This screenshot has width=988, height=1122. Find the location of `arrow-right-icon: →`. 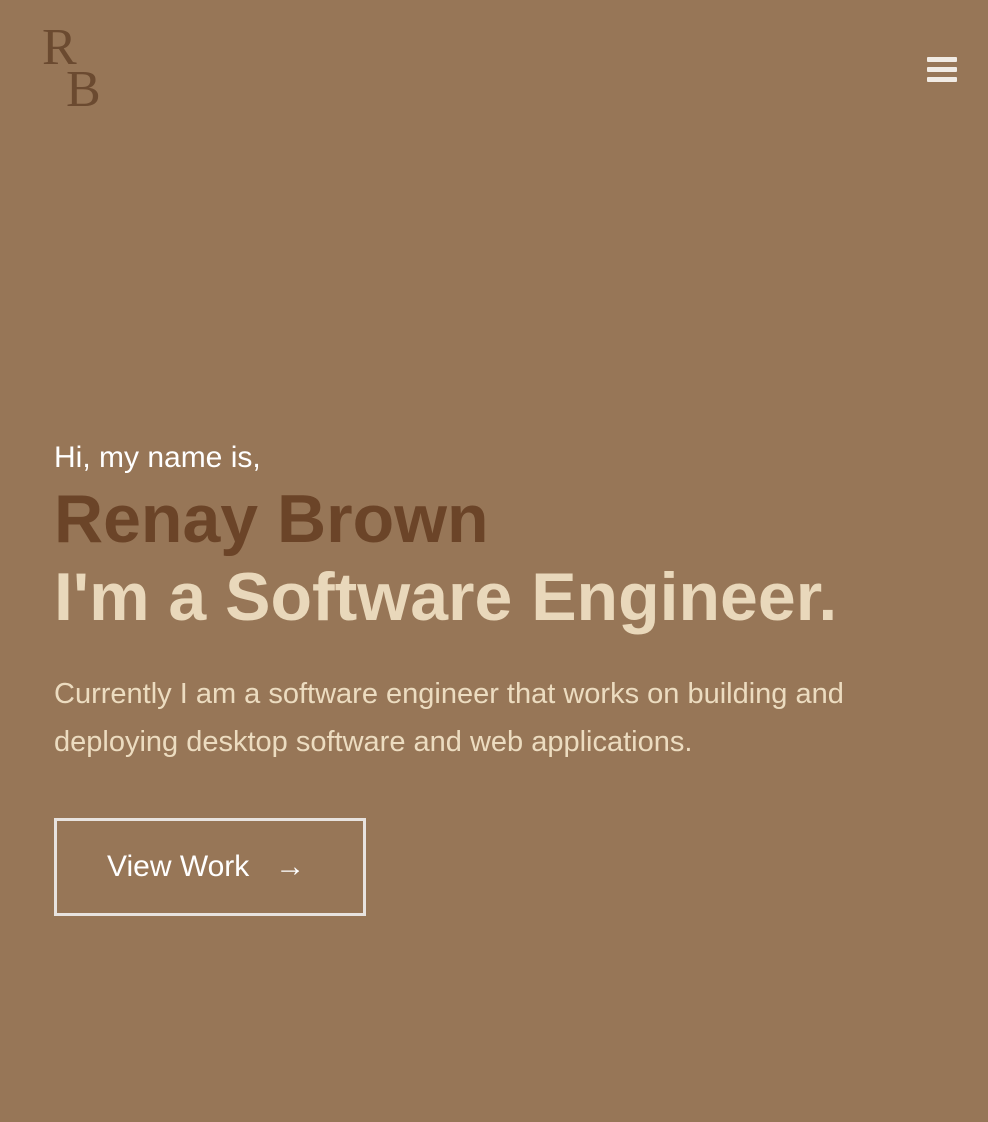

arrow-right-icon: → is located at coordinates (290, 866).